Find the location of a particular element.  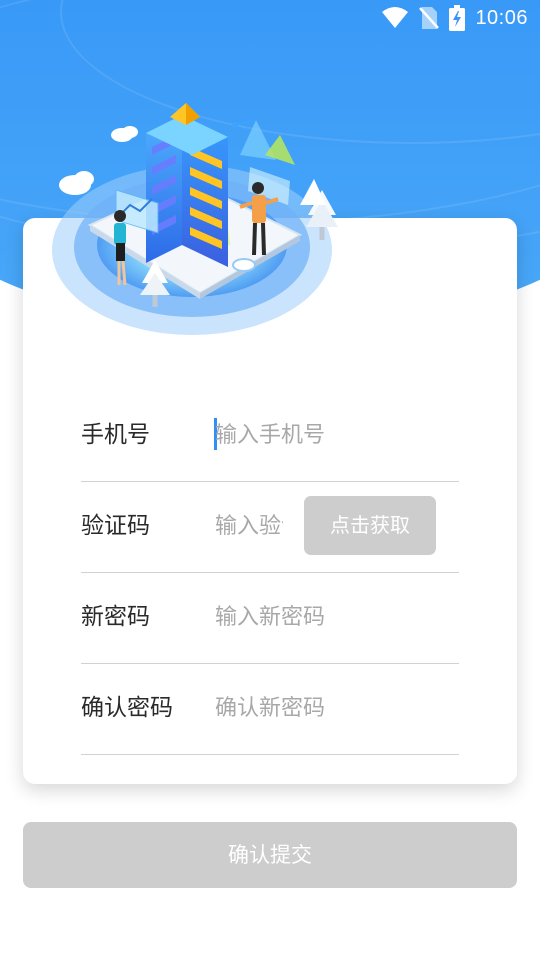

new-password-input is located at coordinates (330, 617).